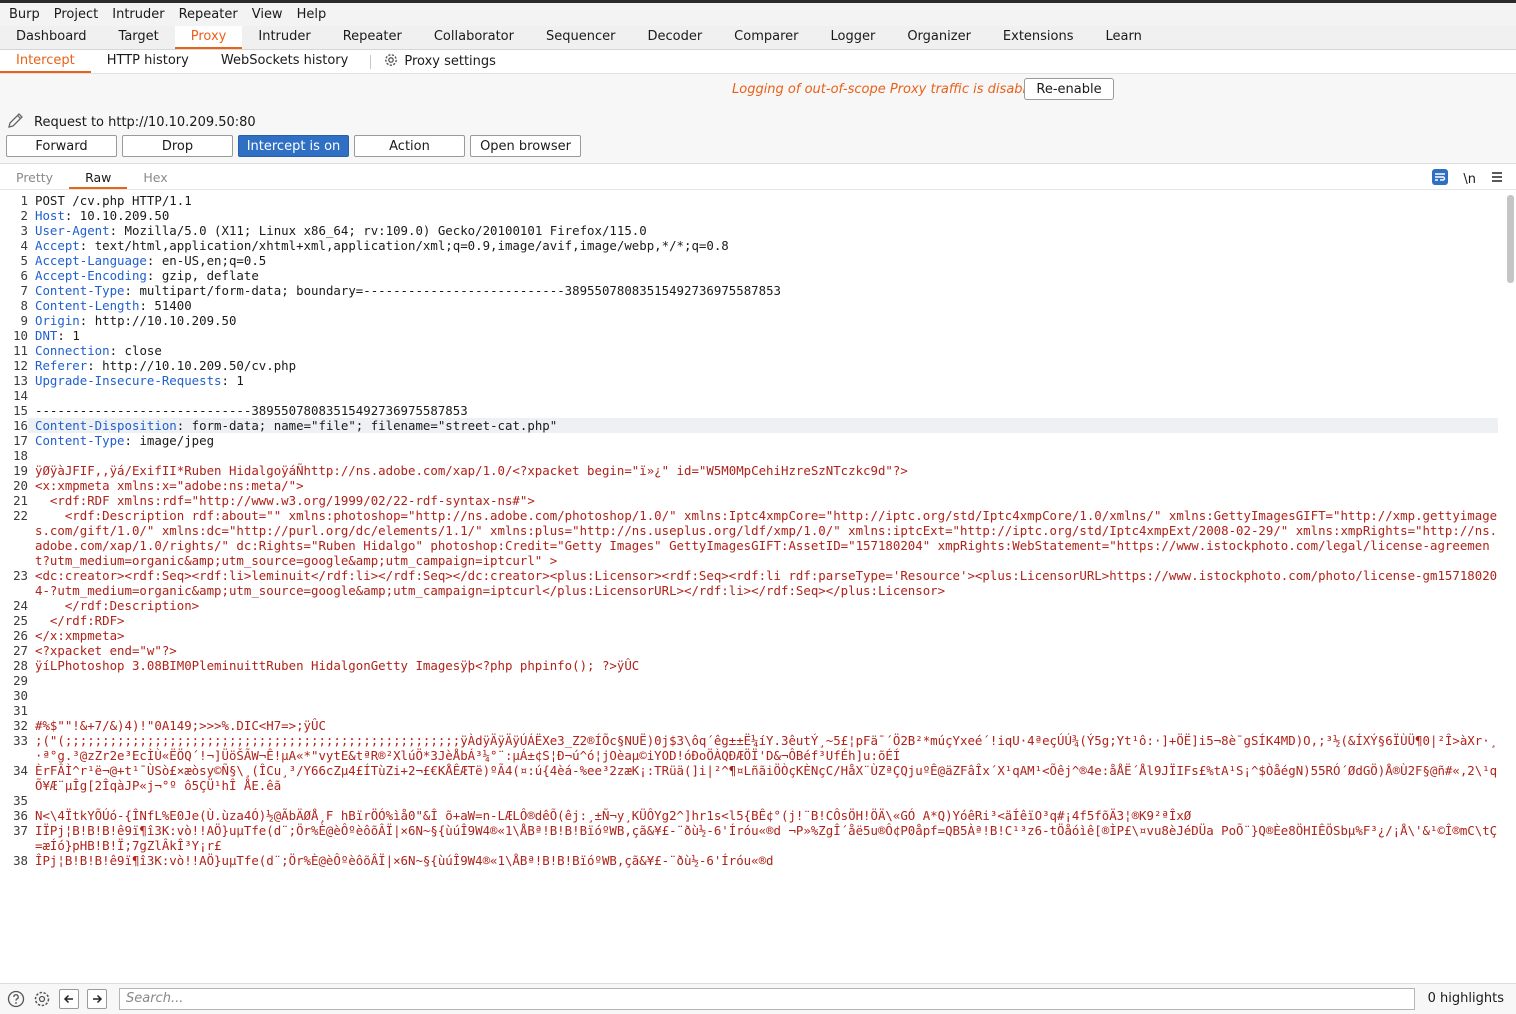 This screenshot has height=1014, width=1516. What do you see at coordinates (1038, 37) in the screenshot?
I see `tab-extensions: Extensions` at bounding box center [1038, 37].